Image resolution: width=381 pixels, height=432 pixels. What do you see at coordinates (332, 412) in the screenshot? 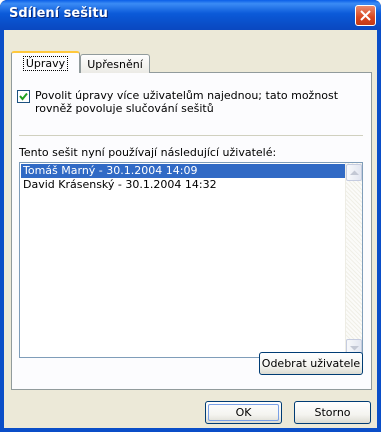
I see `cancel-button: Storno` at bounding box center [332, 412].